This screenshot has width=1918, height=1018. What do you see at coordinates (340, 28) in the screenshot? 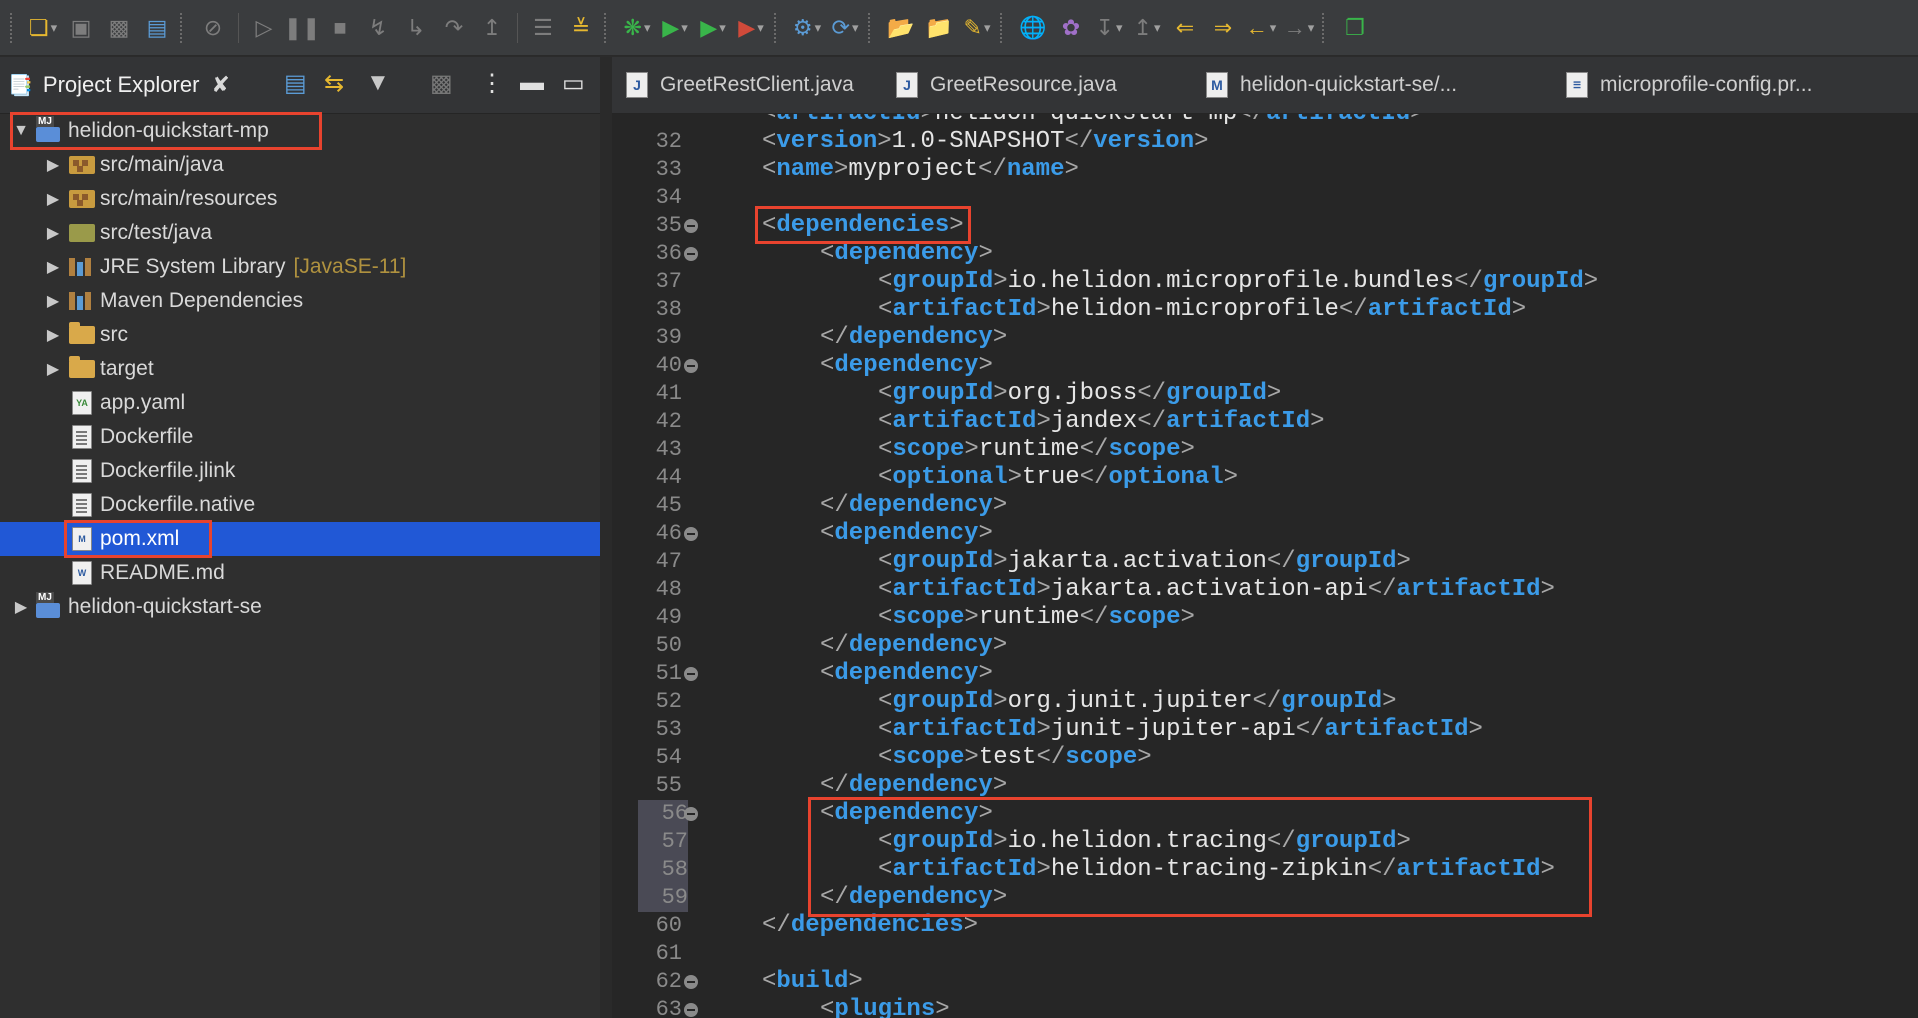
I see `terminate-icon: ■` at bounding box center [340, 28].